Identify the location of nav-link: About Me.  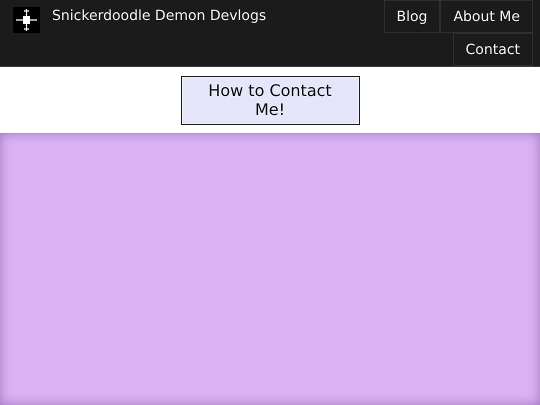
(486, 16).